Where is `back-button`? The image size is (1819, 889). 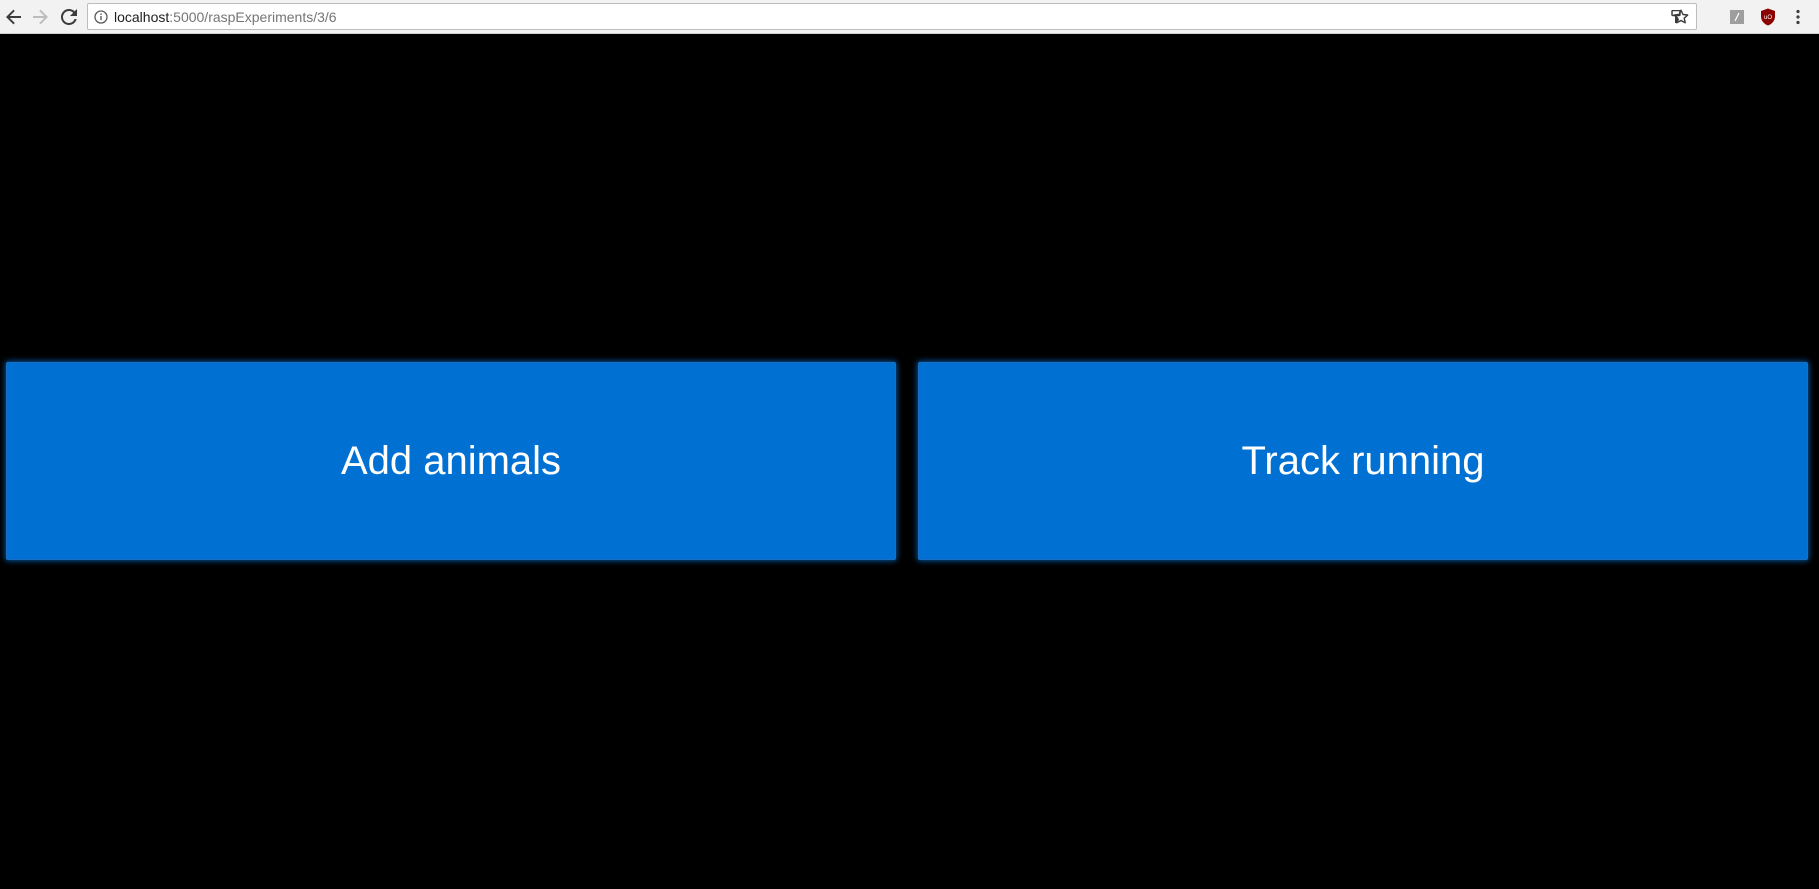 back-button is located at coordinates (14, 17).